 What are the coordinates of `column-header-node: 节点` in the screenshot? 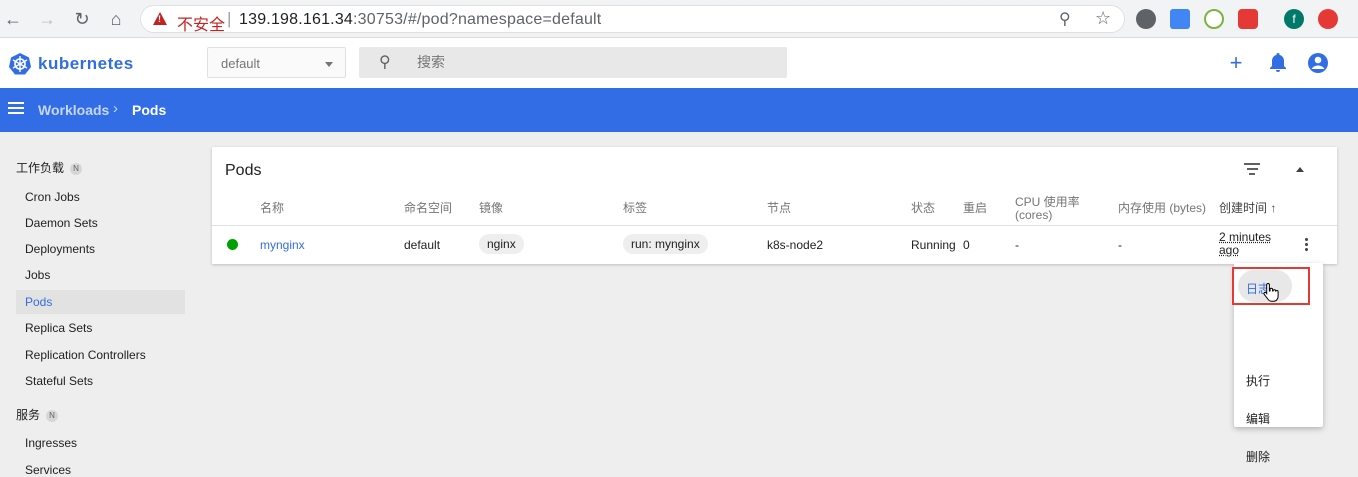 It's located at (779, 208).